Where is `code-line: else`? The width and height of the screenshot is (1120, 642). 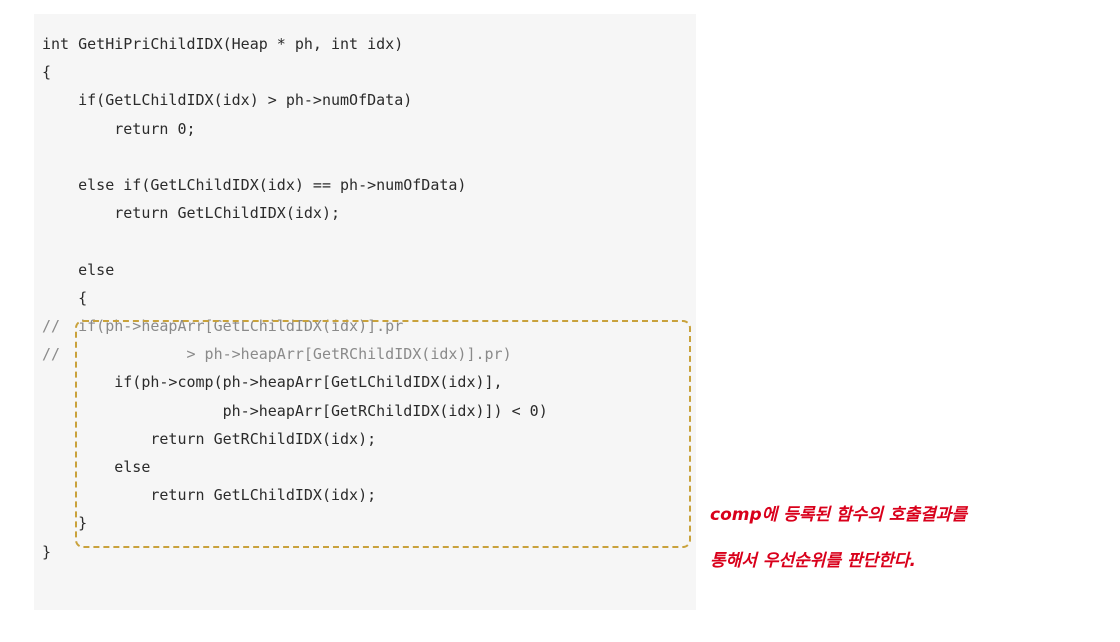
code-line: else is located at coordinates (78, 269).